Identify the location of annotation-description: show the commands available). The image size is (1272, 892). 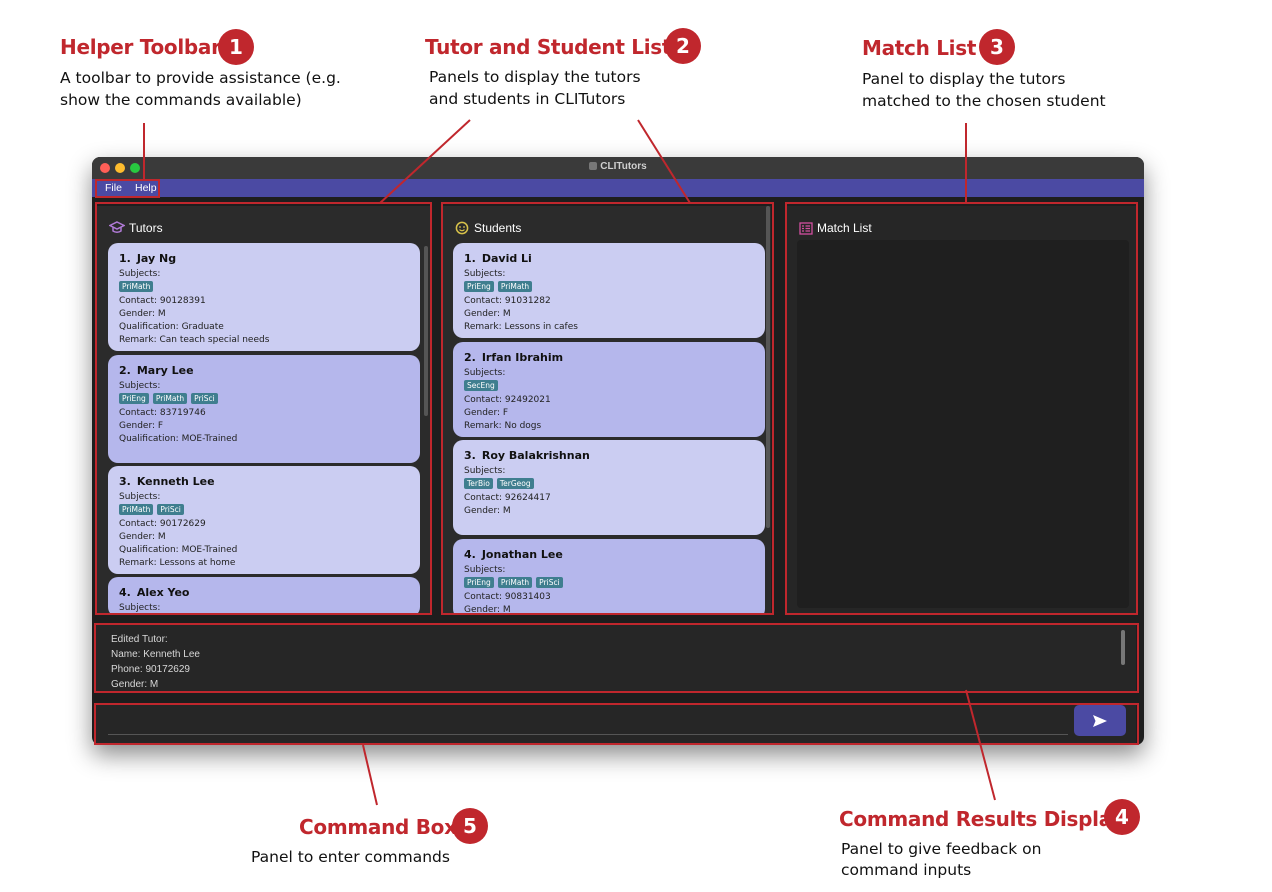
(181, 100).